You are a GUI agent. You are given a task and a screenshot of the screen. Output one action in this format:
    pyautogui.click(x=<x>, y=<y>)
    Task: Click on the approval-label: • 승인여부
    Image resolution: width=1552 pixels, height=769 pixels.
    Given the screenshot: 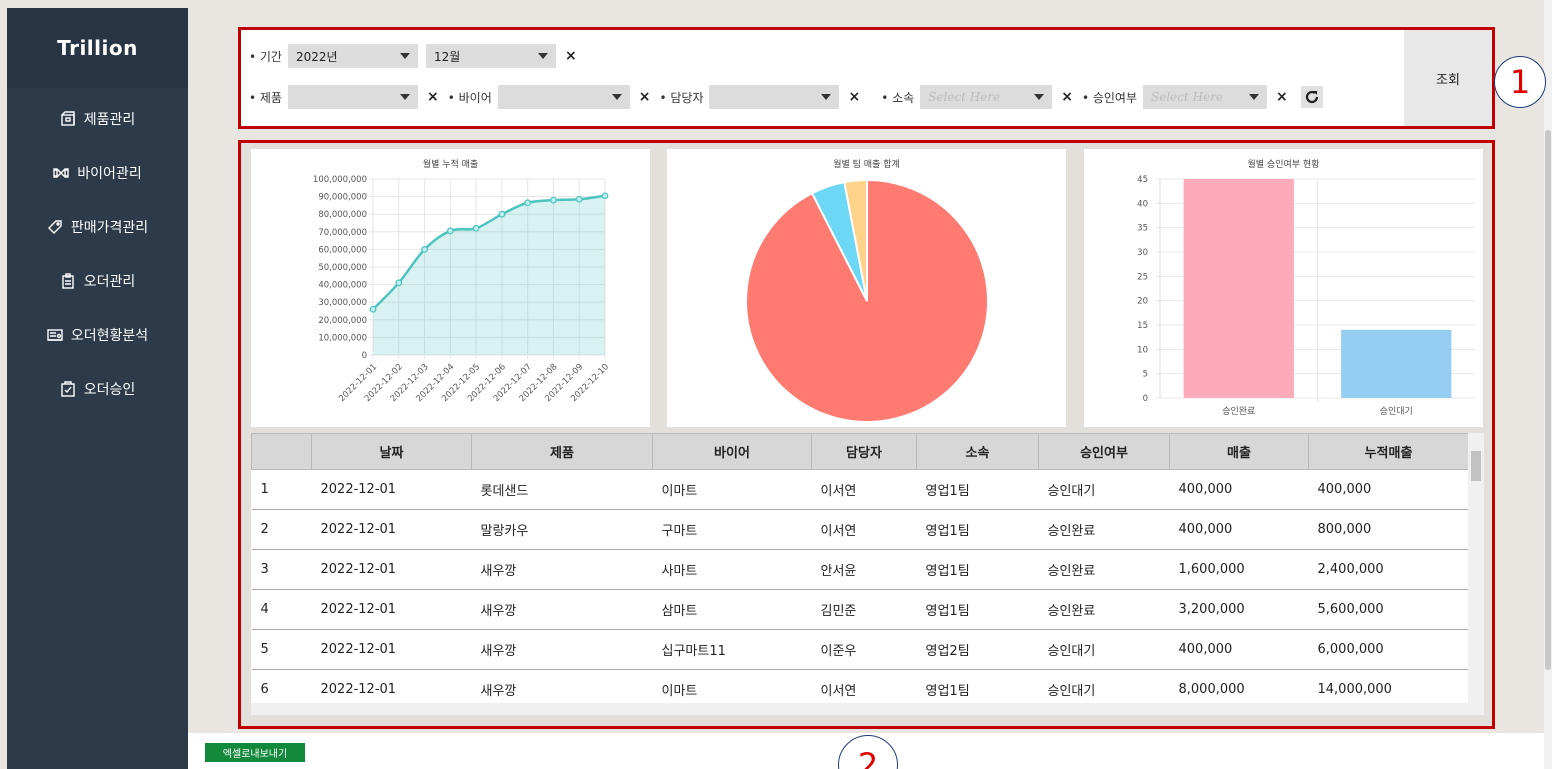 What is the action you would take?
    pyautogui.click(x=1109, y=97)
    